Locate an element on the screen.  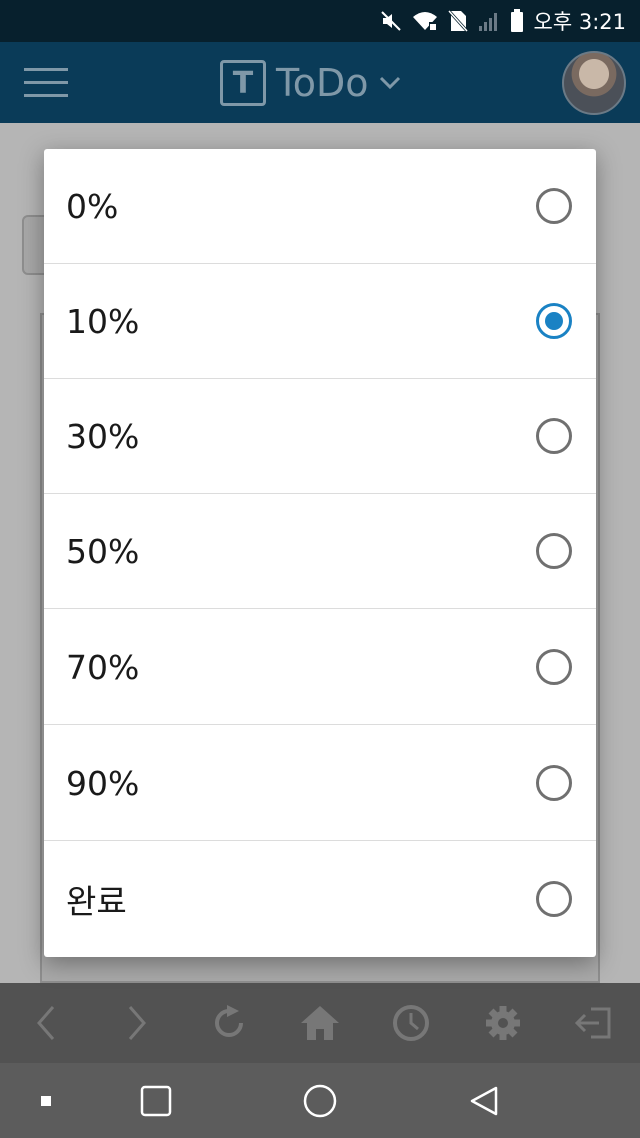
battery-icon is located at coordinates (516, 20).